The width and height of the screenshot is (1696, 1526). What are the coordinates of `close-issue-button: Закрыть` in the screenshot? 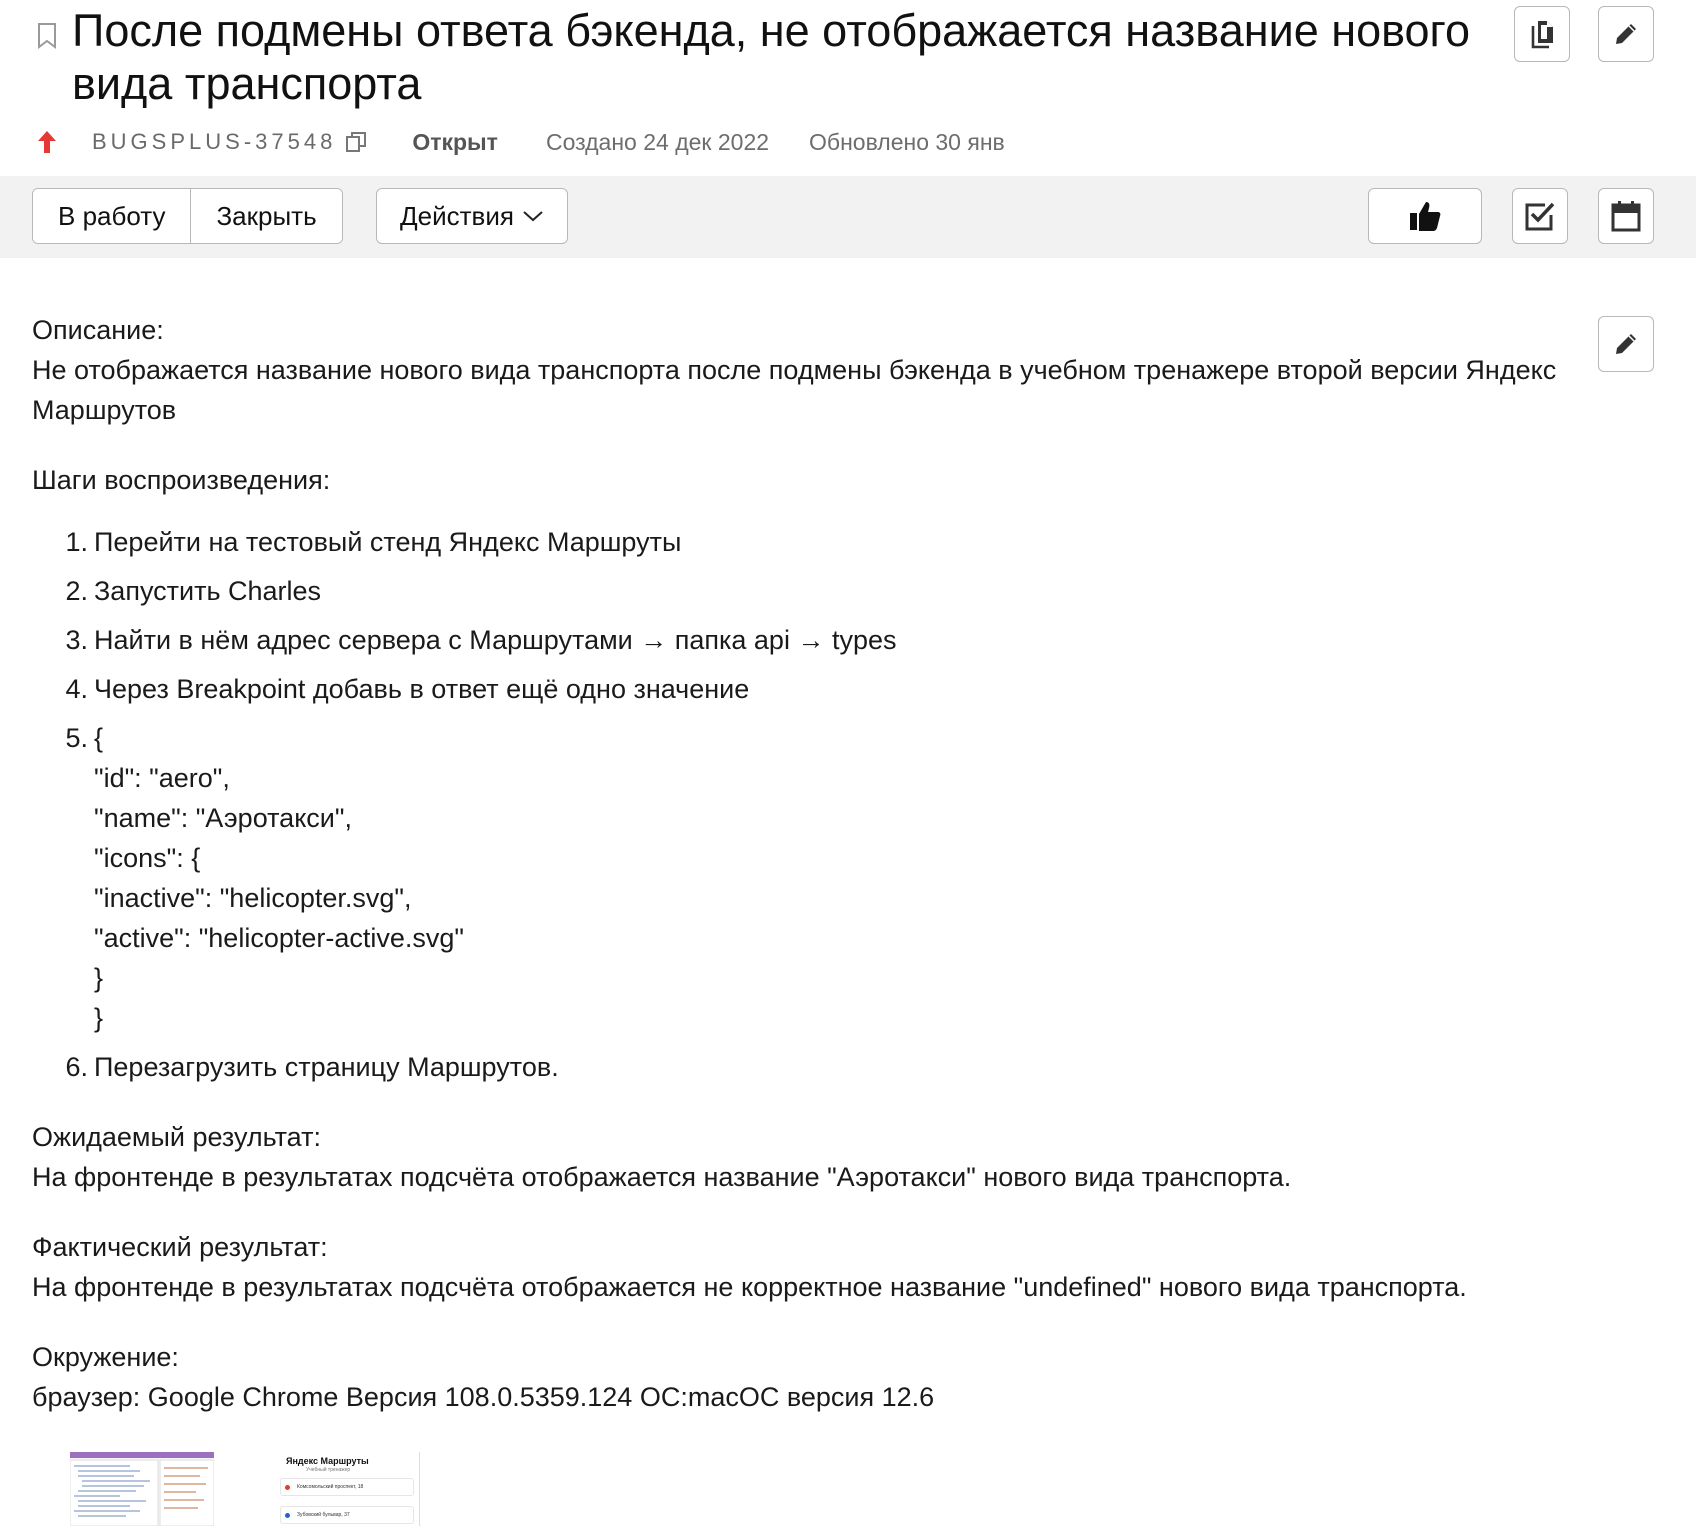 It's located at (266, 216).